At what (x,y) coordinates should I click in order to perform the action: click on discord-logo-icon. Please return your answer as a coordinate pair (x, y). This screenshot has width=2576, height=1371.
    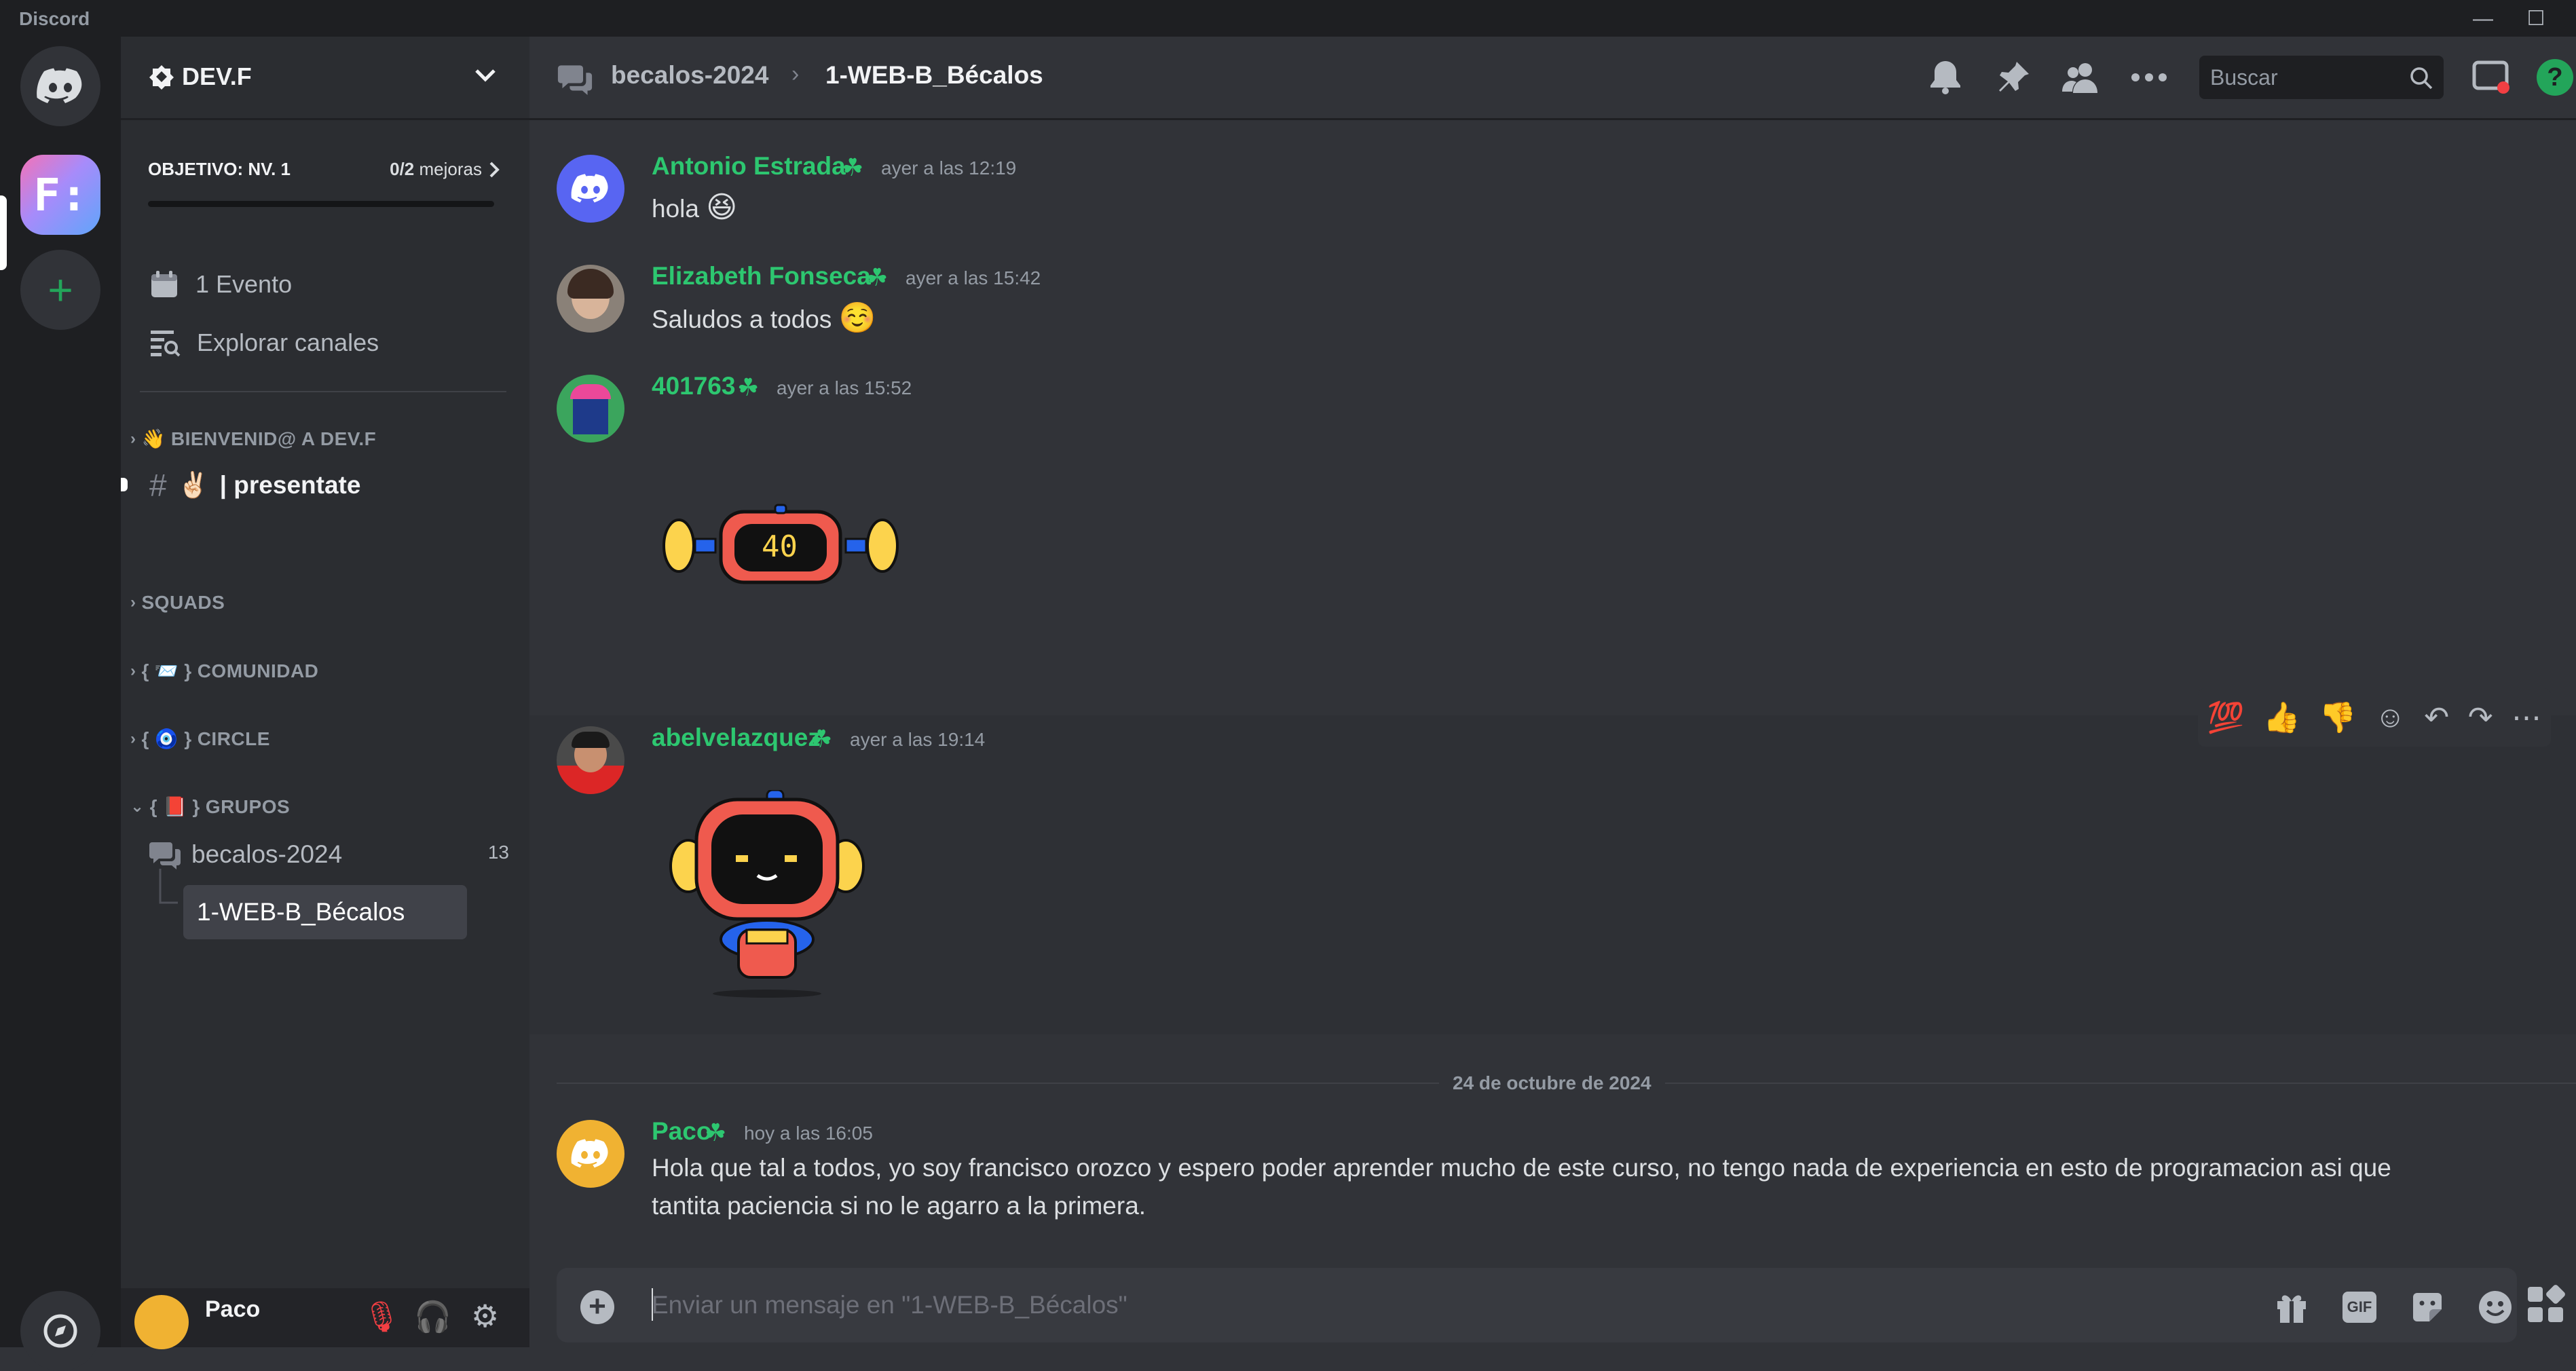
    Looking at the image, I should click on (589, 1154).